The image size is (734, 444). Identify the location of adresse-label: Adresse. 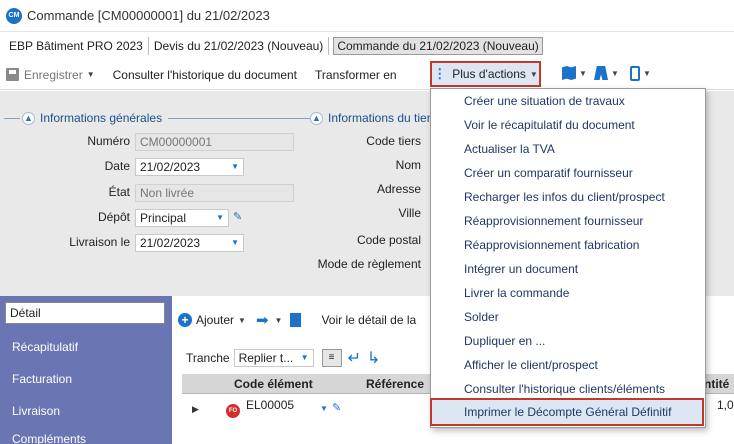
(398, 189).